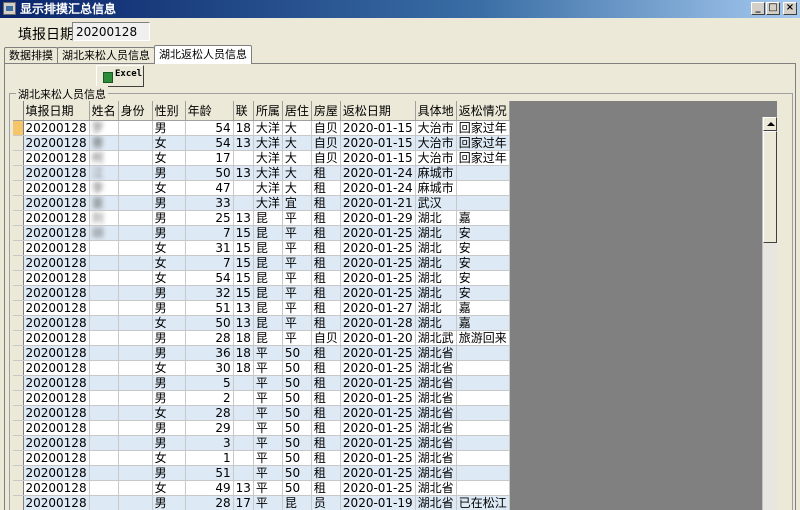  What do you see at coordinates (209, 338) in the screenshot?
I see `grid-cell: 28` at bounding box center [209, 338].